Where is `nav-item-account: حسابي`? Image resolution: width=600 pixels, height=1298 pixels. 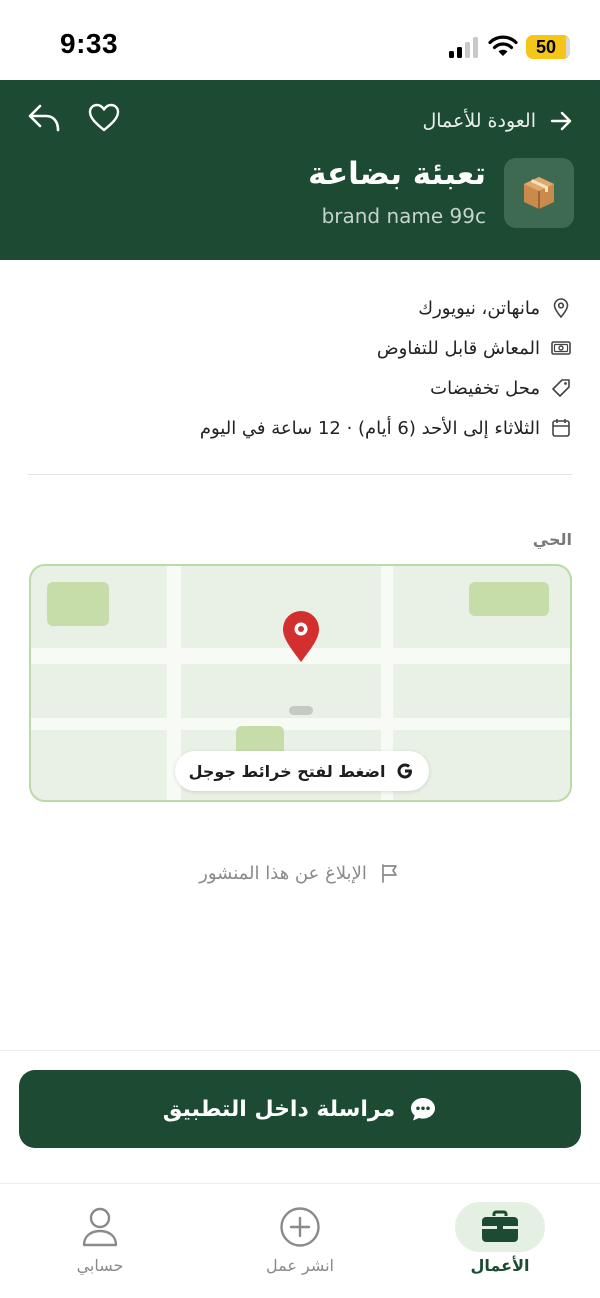 nav-item-account: حسابي is located at coordinates (100, 1242).